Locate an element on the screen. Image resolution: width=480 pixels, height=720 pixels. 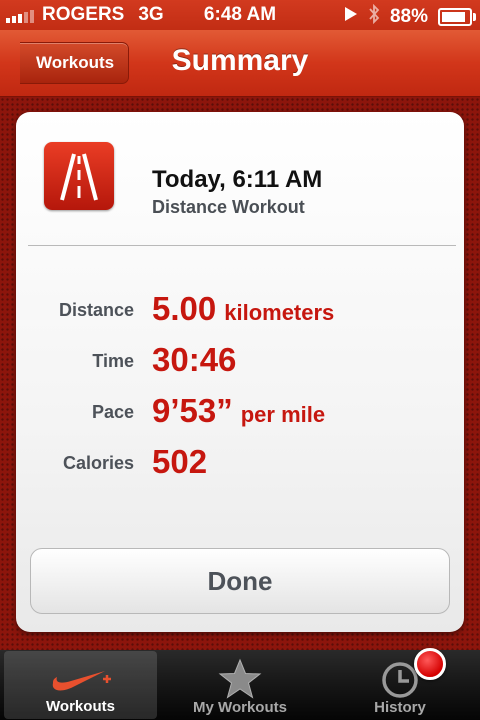
stat-value: 5.00 kilometers is located at coordinates (243, 308).